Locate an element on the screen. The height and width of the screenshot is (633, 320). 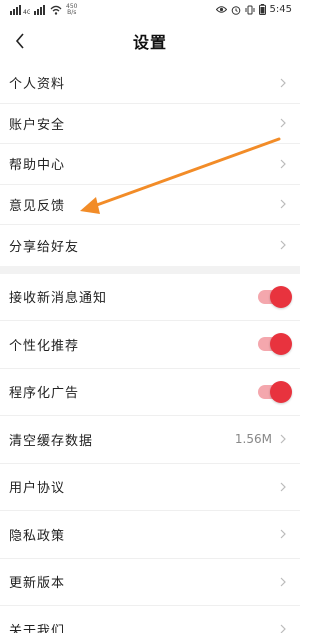
row-label: 接收新消息通知 is located at coordinates (58, 299).